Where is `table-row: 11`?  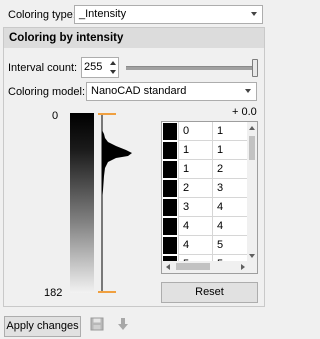
table-row: 11 is located at coordinates (205, 150).